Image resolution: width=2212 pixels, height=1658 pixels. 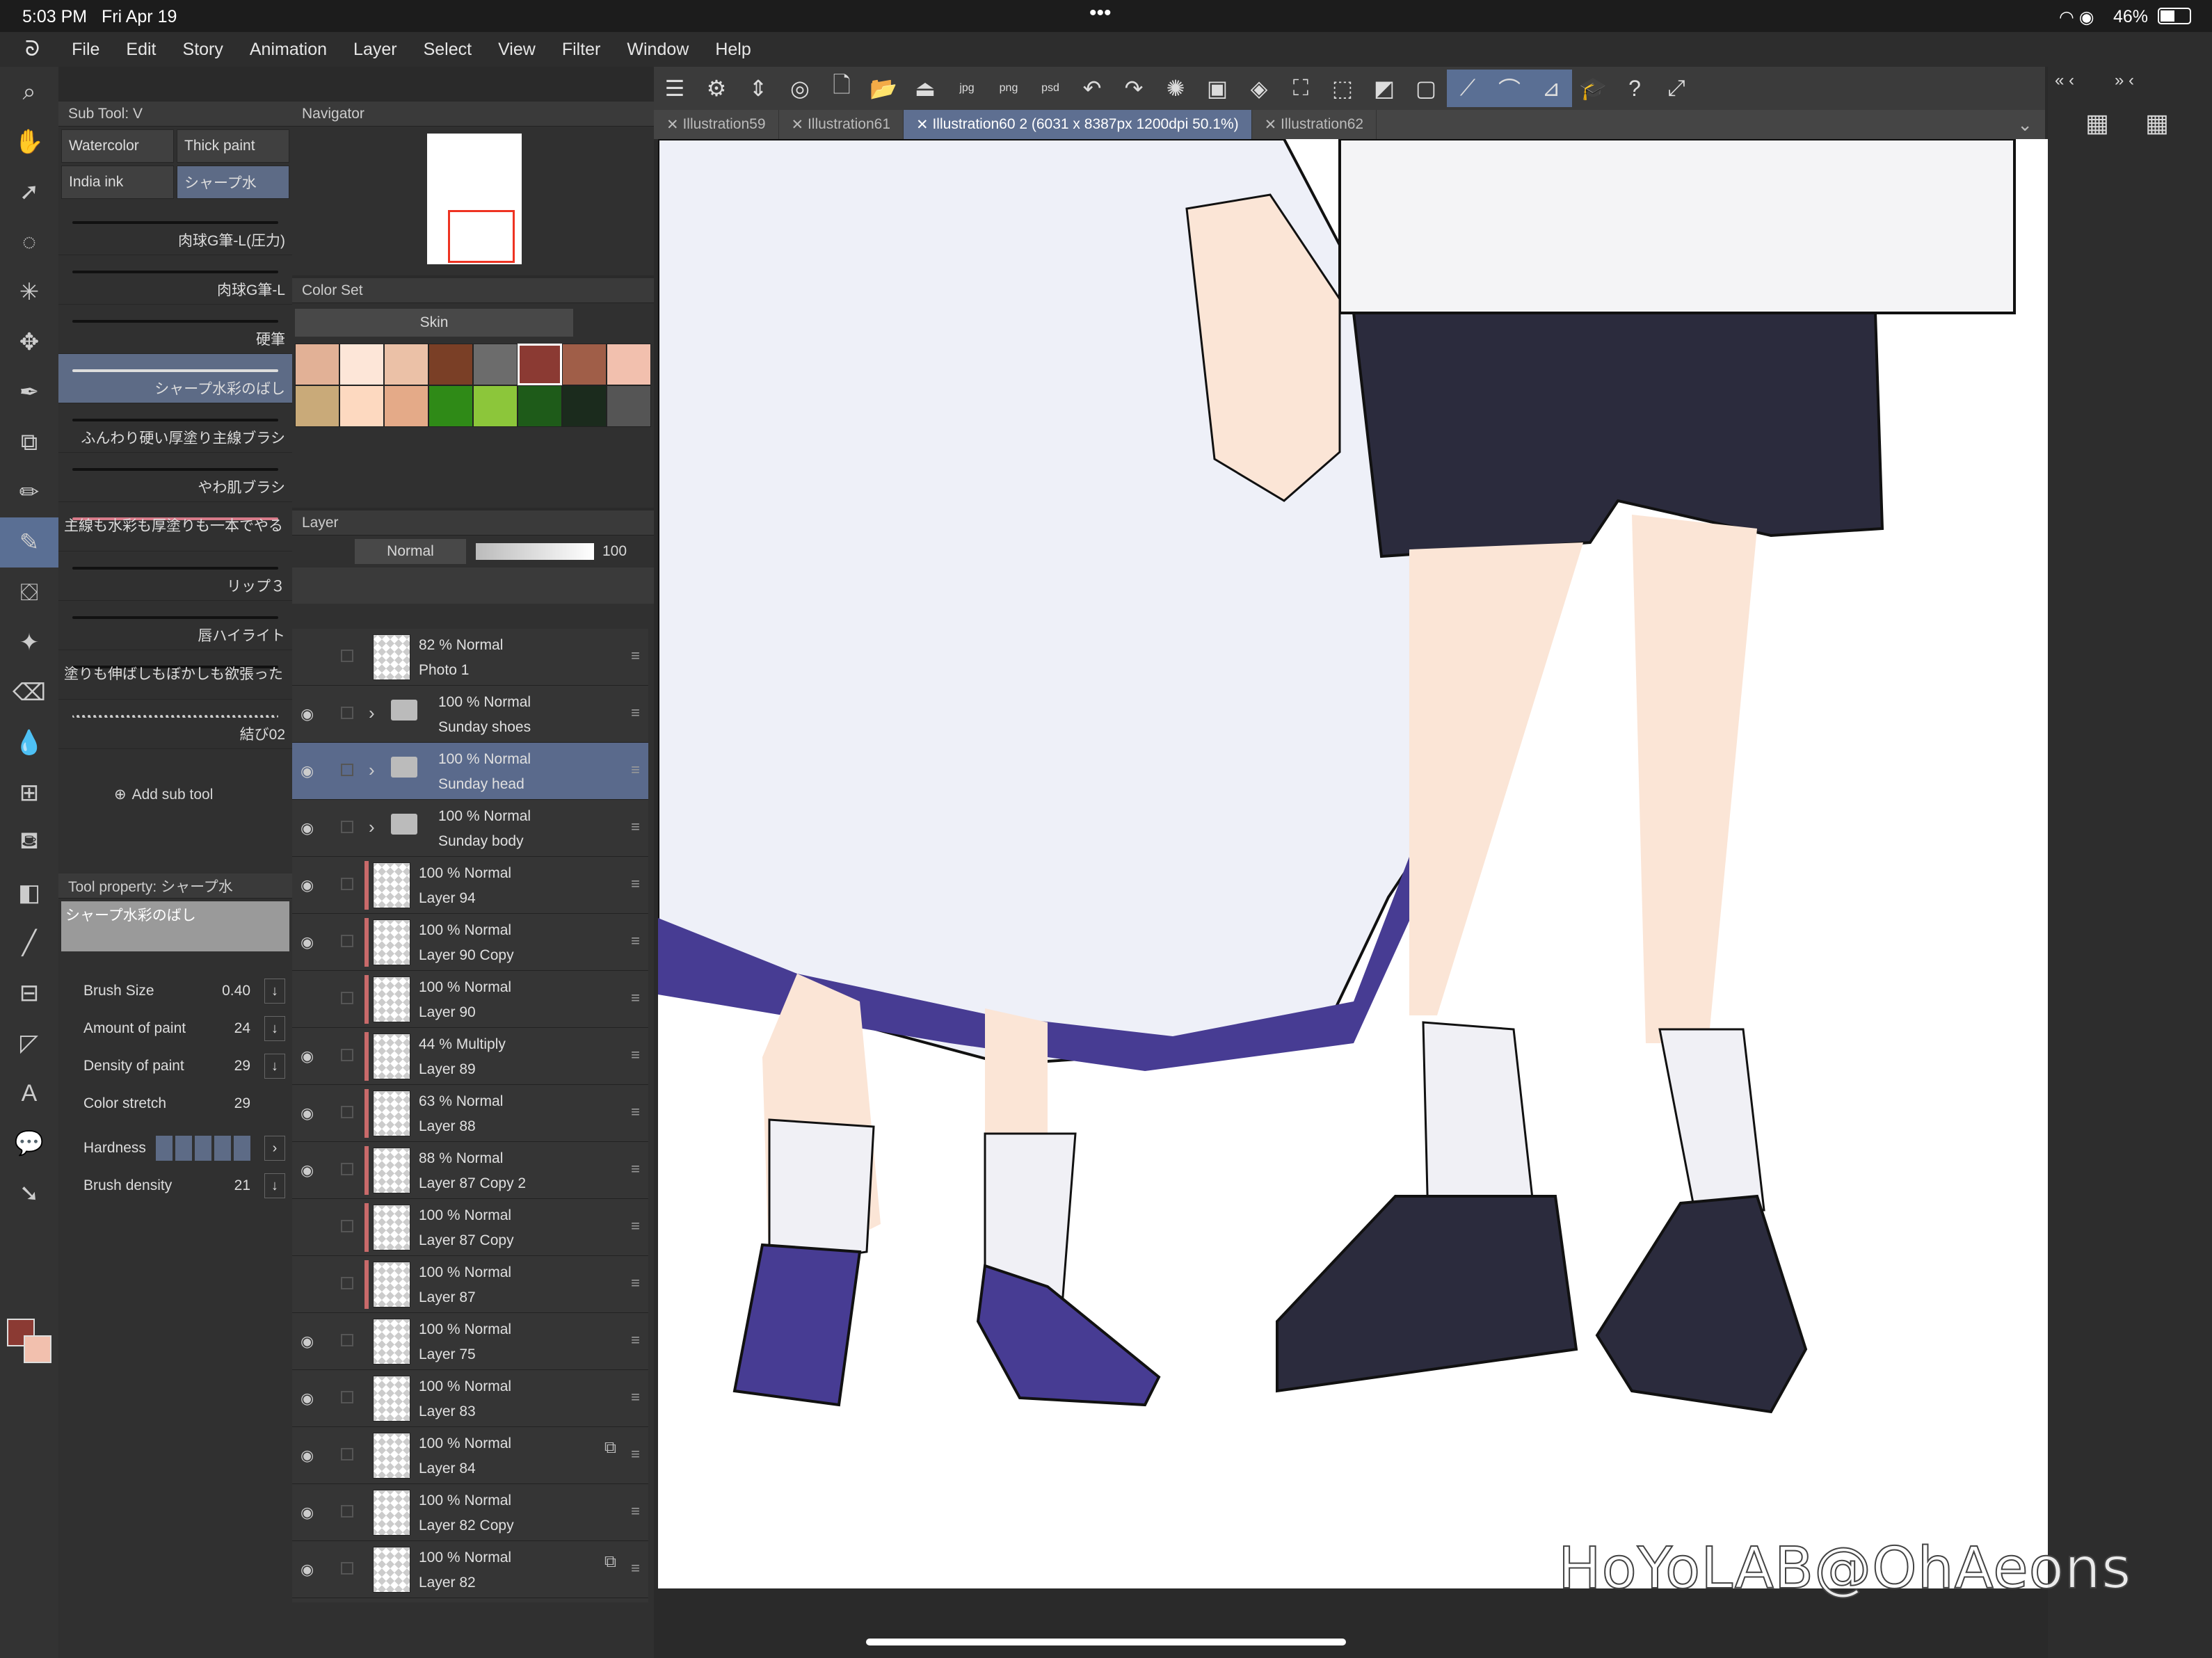 I want to click on layer-row: 82 % Normal Photo 1 ≡, so click(x=470, y=657).